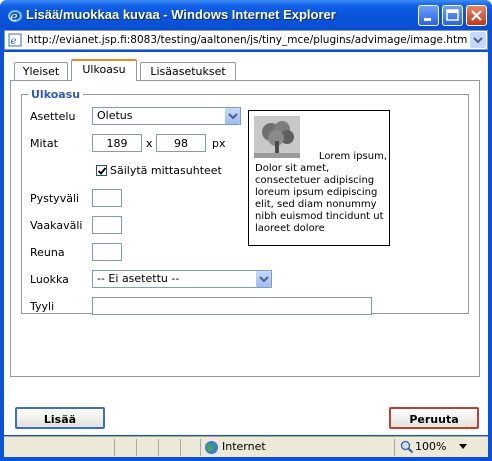 This screenshot has width=492, height=461. I want to click on keep-ratio-label: Säilytä mittasuhteet, so click(166, 170).